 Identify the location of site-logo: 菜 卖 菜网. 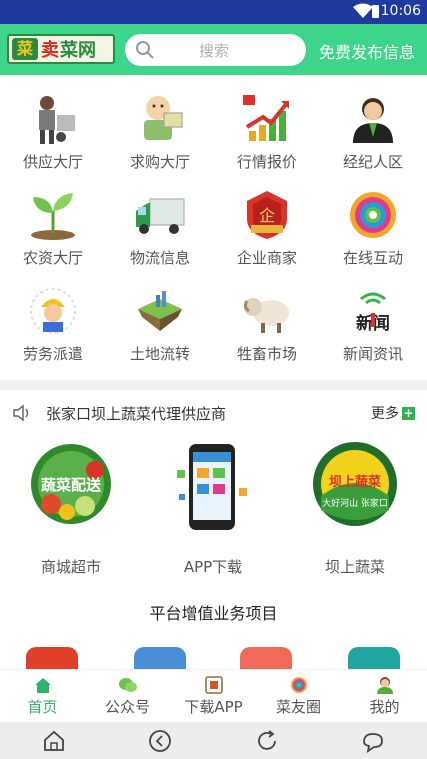
(61, 49).